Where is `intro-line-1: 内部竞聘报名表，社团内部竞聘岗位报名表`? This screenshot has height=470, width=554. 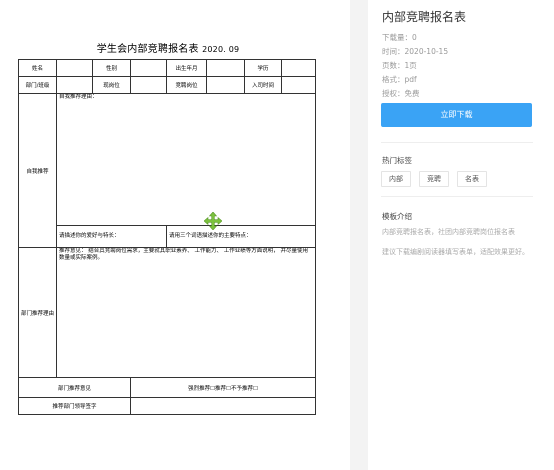 intro-line-1: 内部竞聘报名表，社团内部竞聘岗位报名表 is located at coordinates (448, 232).